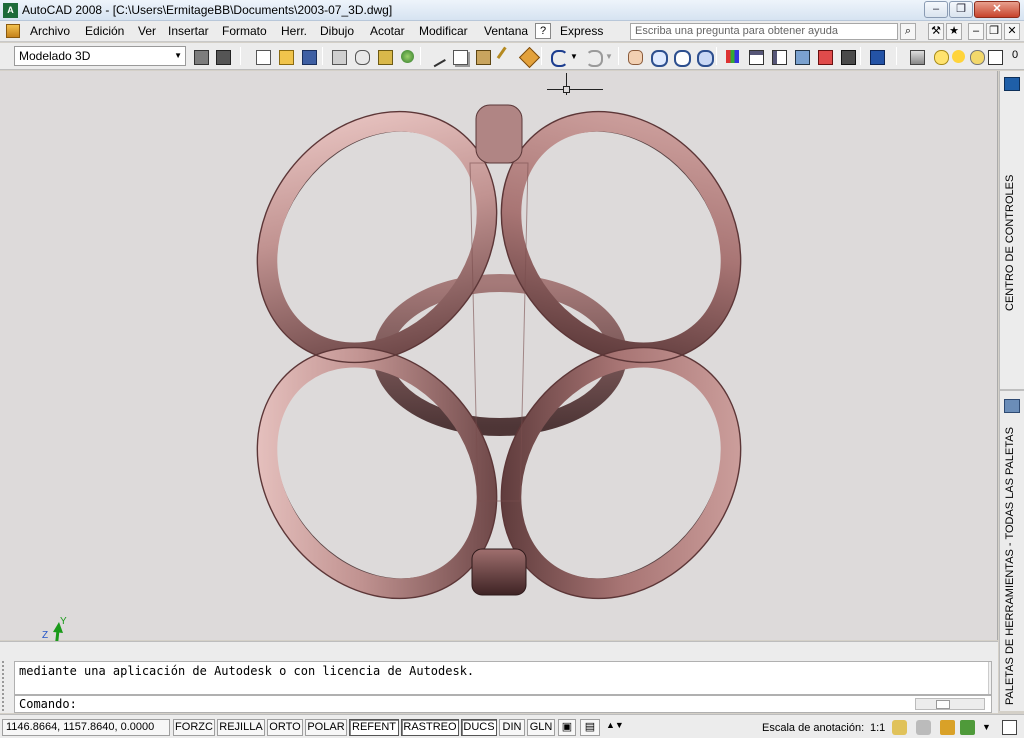 This screenshot has width=1024, height=738. What do you see at coordinates (499, 572) in the screenshot?
I see `bottom-joint` at bounding box center [499, 572].